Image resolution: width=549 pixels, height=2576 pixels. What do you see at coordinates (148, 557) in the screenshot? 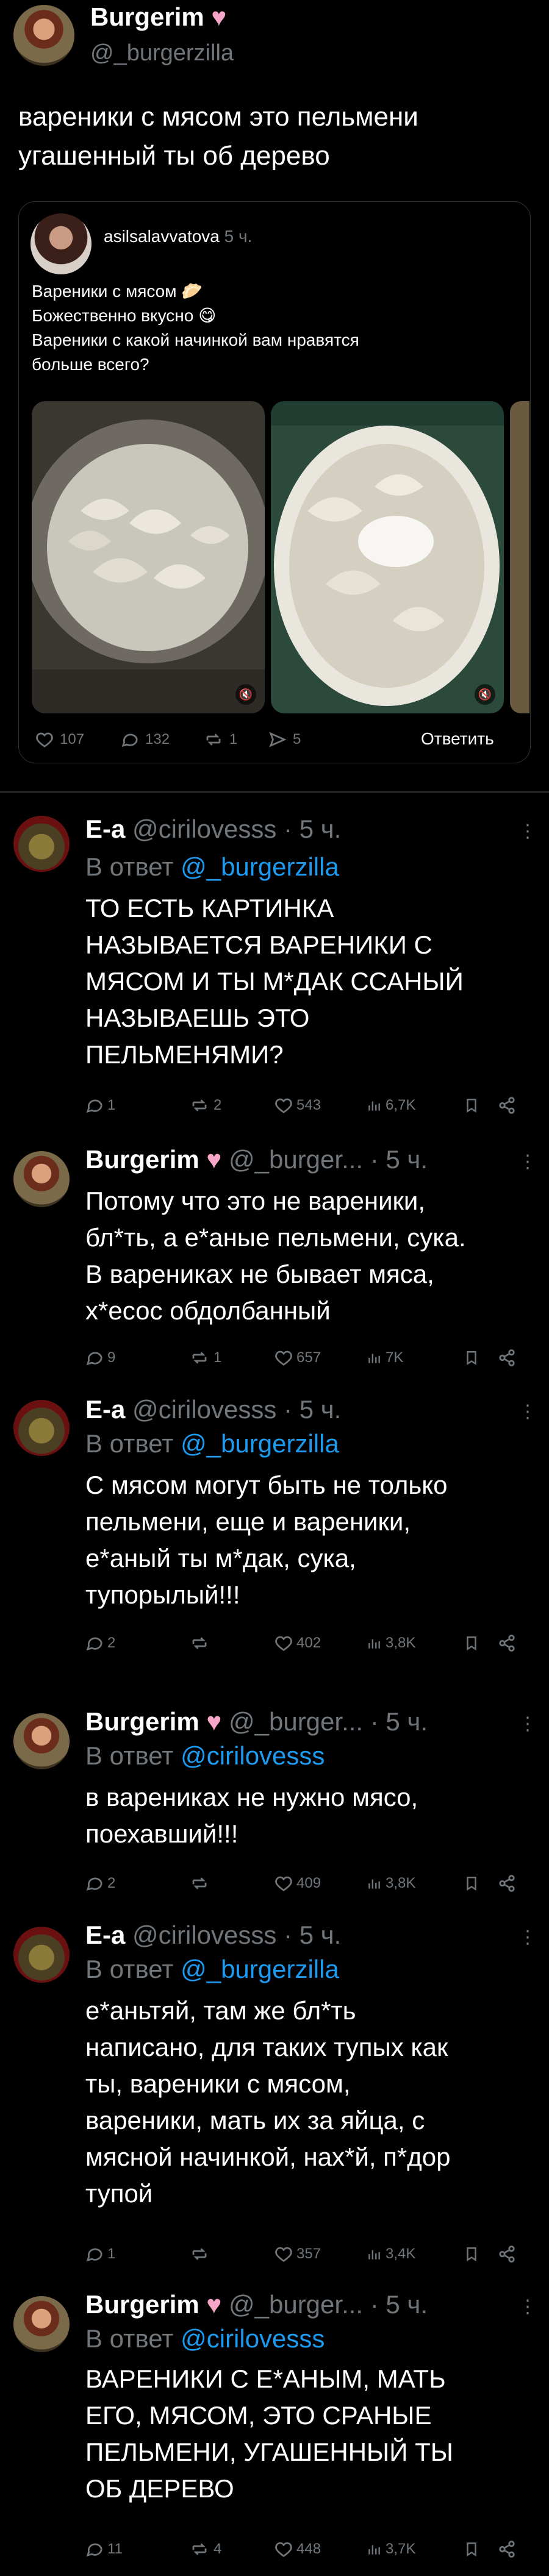
I see `dumpling-photo-1: 🔇` at bounding box center [148, 557].